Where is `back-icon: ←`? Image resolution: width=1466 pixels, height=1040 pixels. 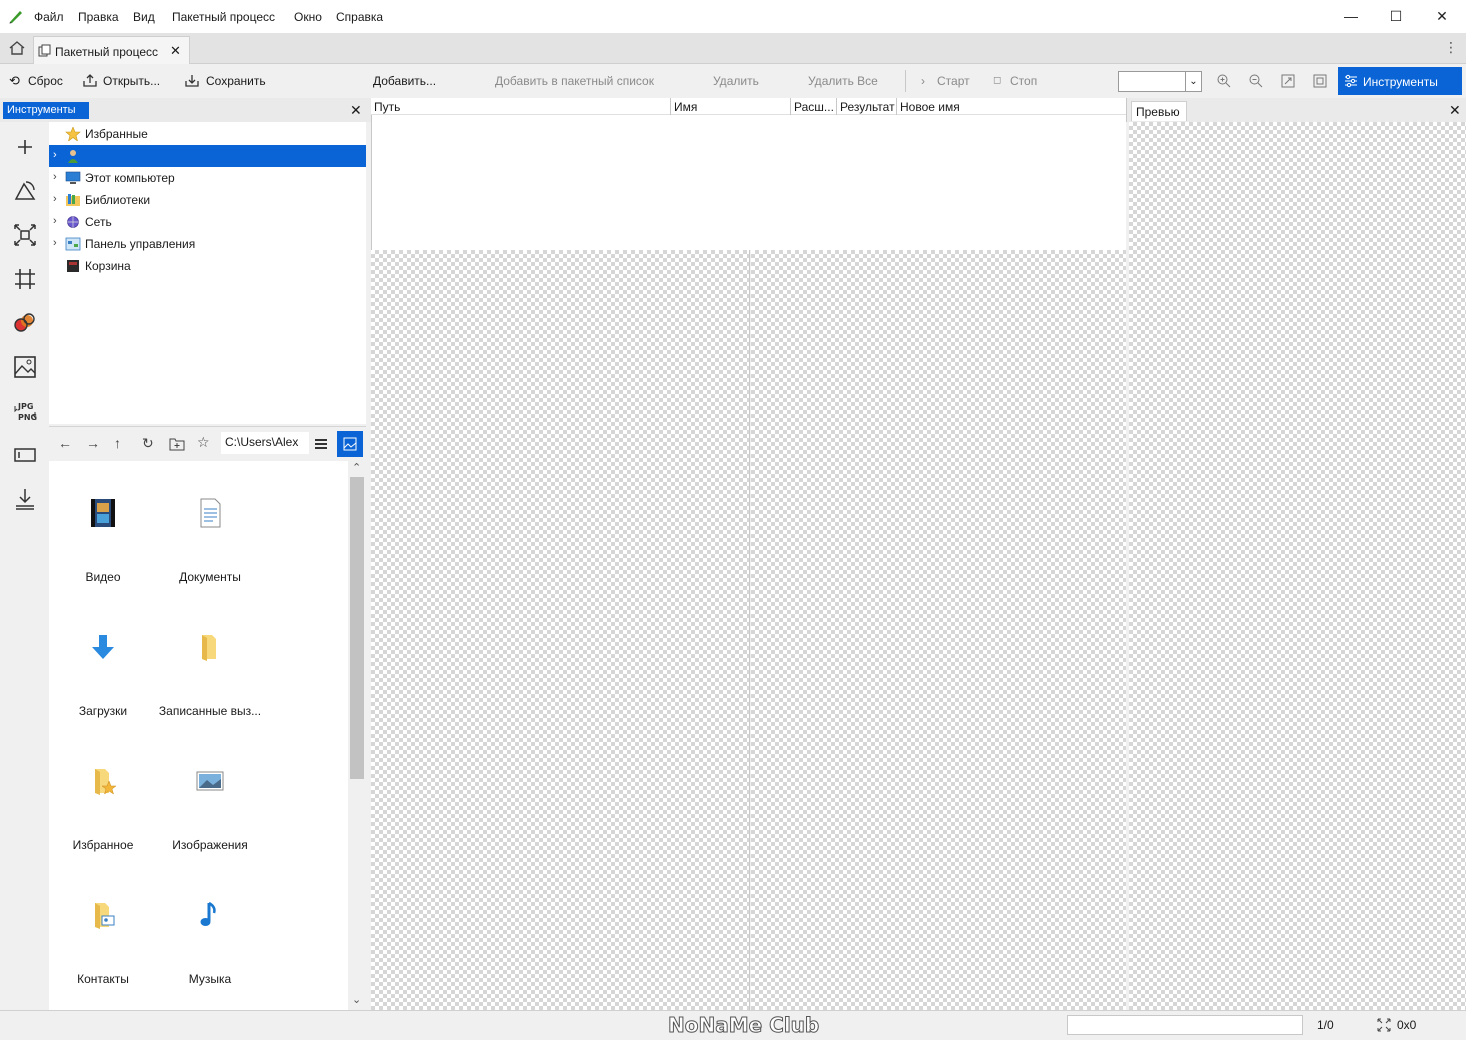
back-icon: ← is located at coordinates (65, 443).